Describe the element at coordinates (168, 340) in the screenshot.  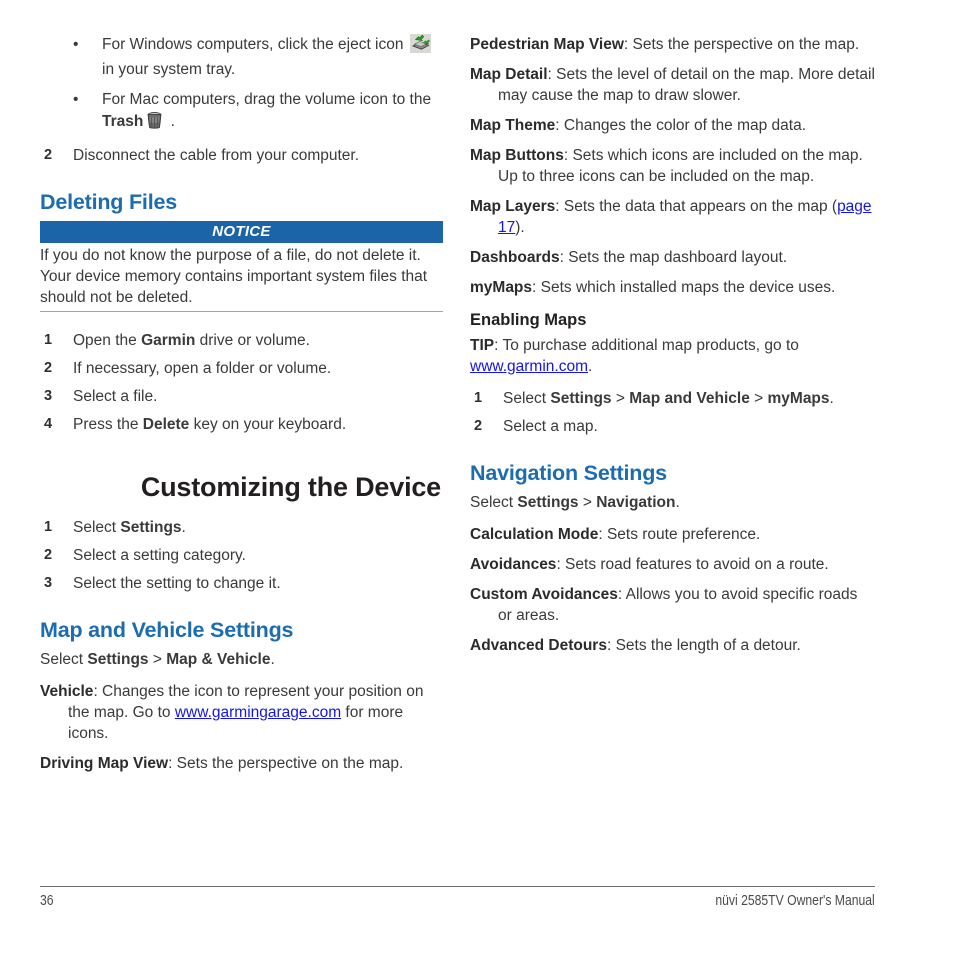
I see `step-text-bold: Garmin` at that location.